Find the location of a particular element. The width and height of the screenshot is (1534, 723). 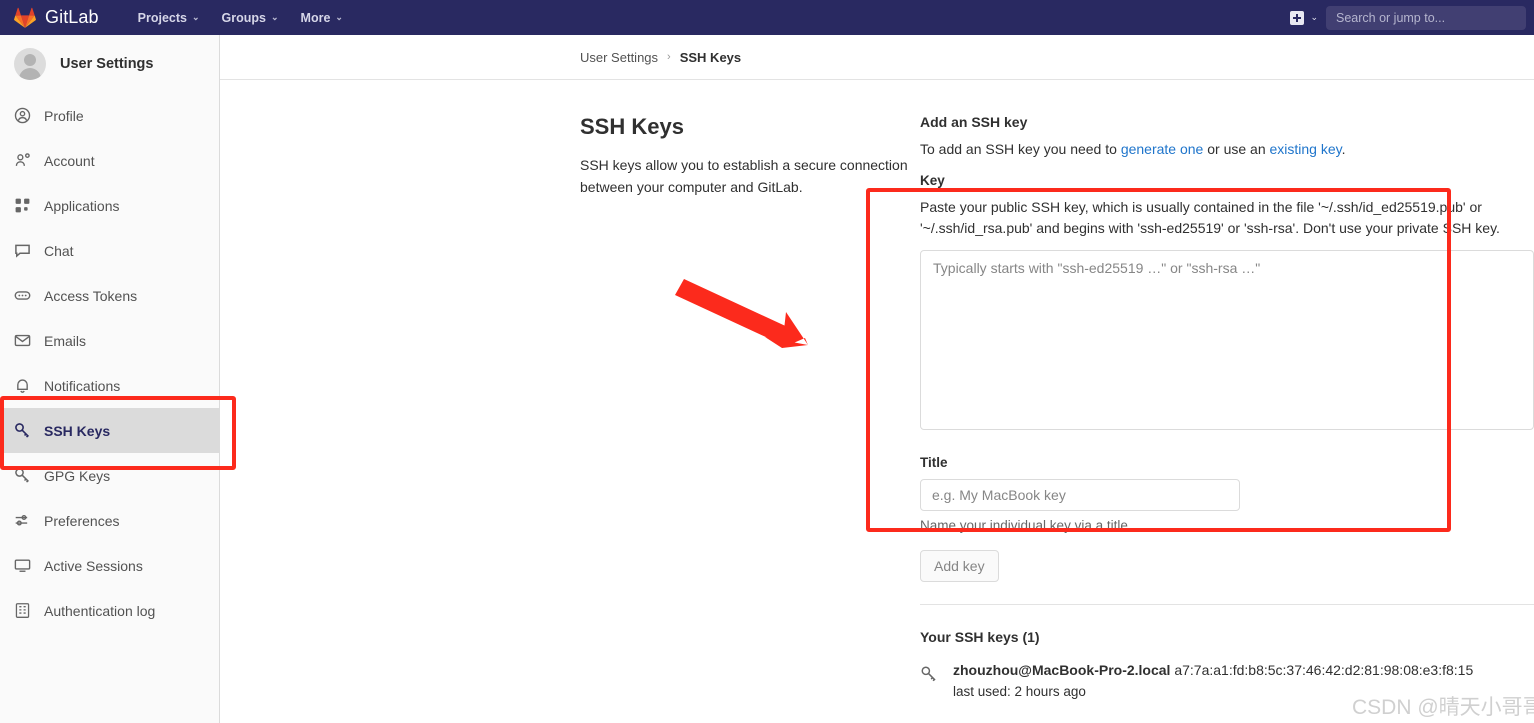

profile-icon is located at coordinates (22, 115).